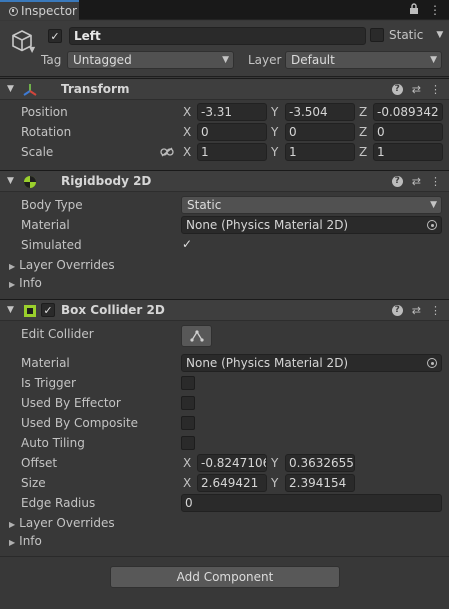 The image size is (449, 609). What do you see at coordinates (188, 383) in the screenshot?
I see `is-trigger-checkbox` at bounding box center [188, 383].